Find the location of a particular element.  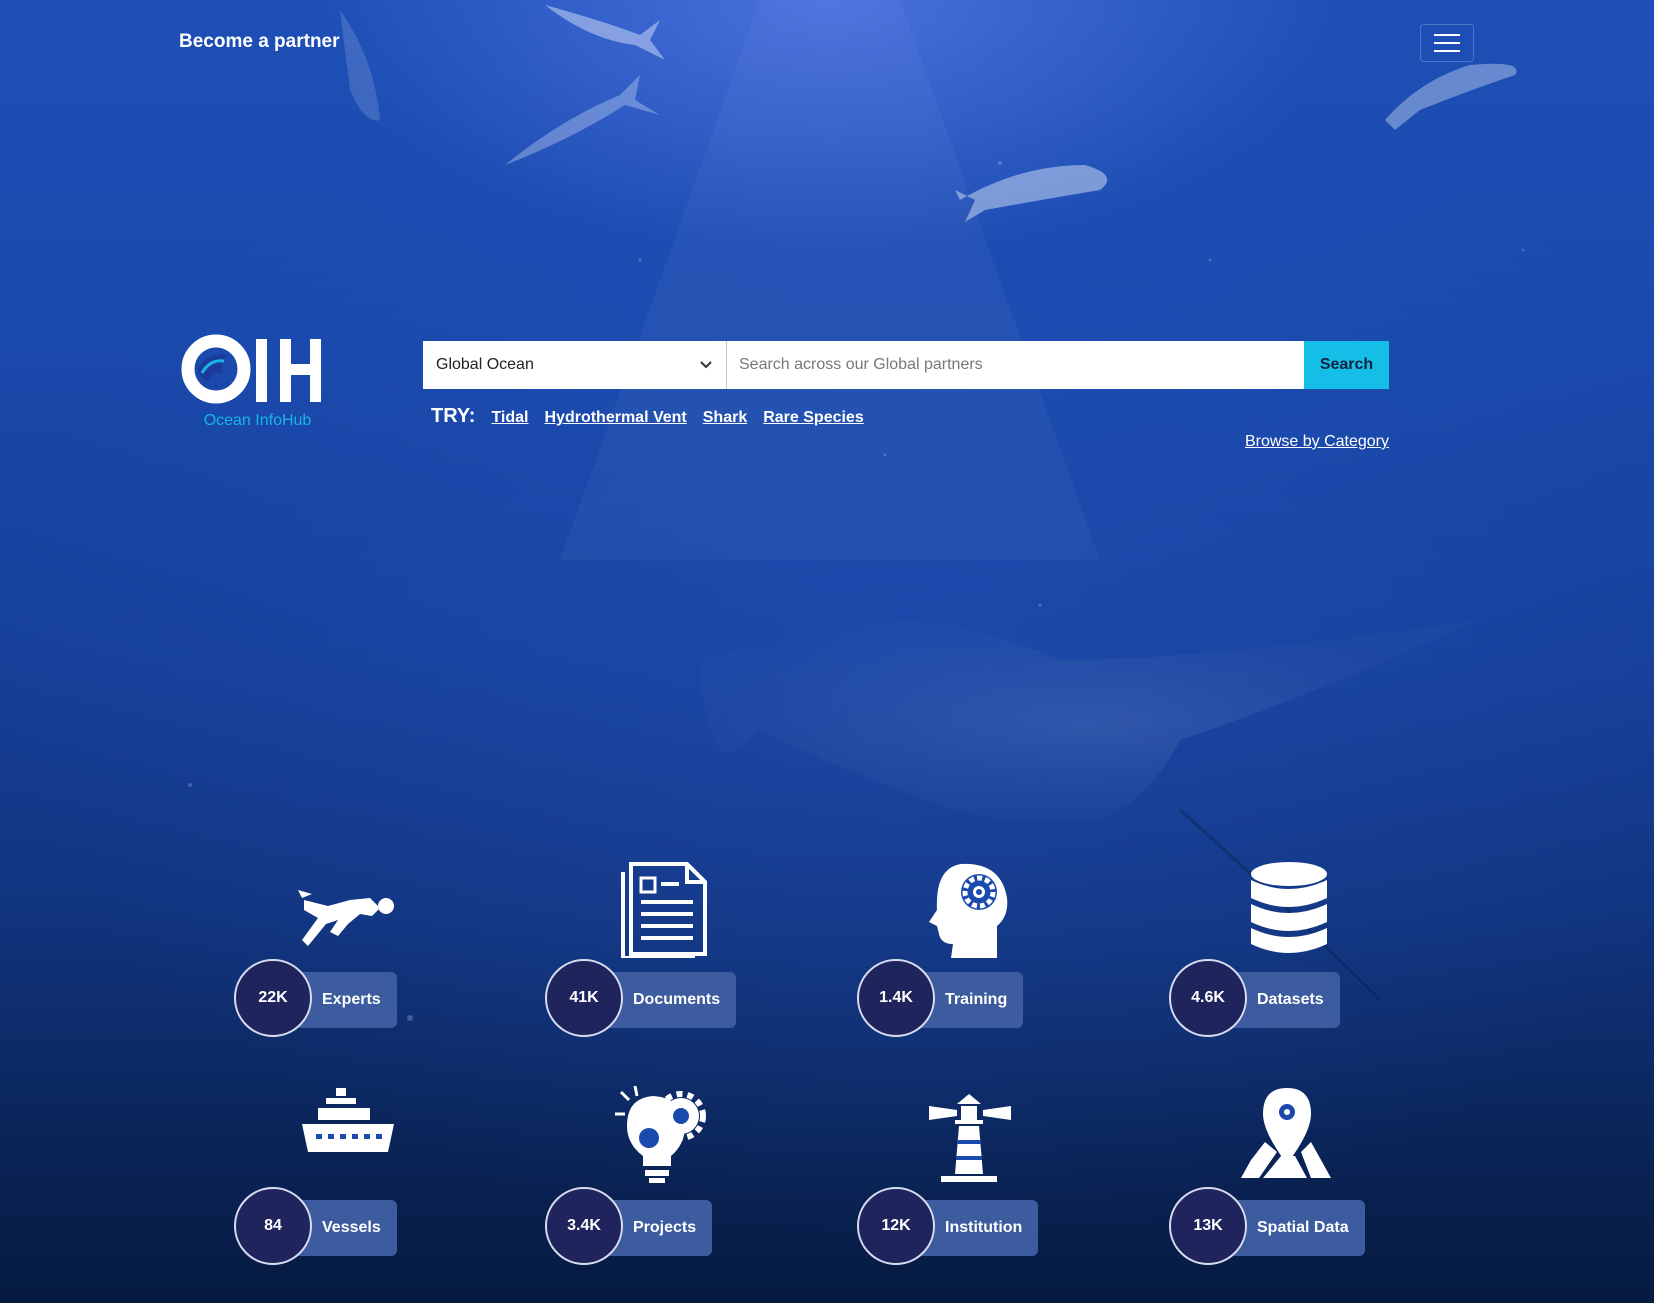

stat-label-pill: Spatial Data is located at coordinates (1297, 1228).